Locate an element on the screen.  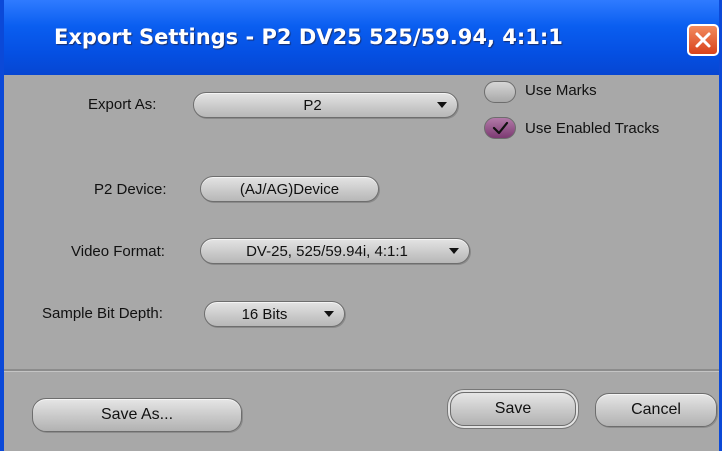
export-as-dropdown: P2 is located at coordinates (325, 105).